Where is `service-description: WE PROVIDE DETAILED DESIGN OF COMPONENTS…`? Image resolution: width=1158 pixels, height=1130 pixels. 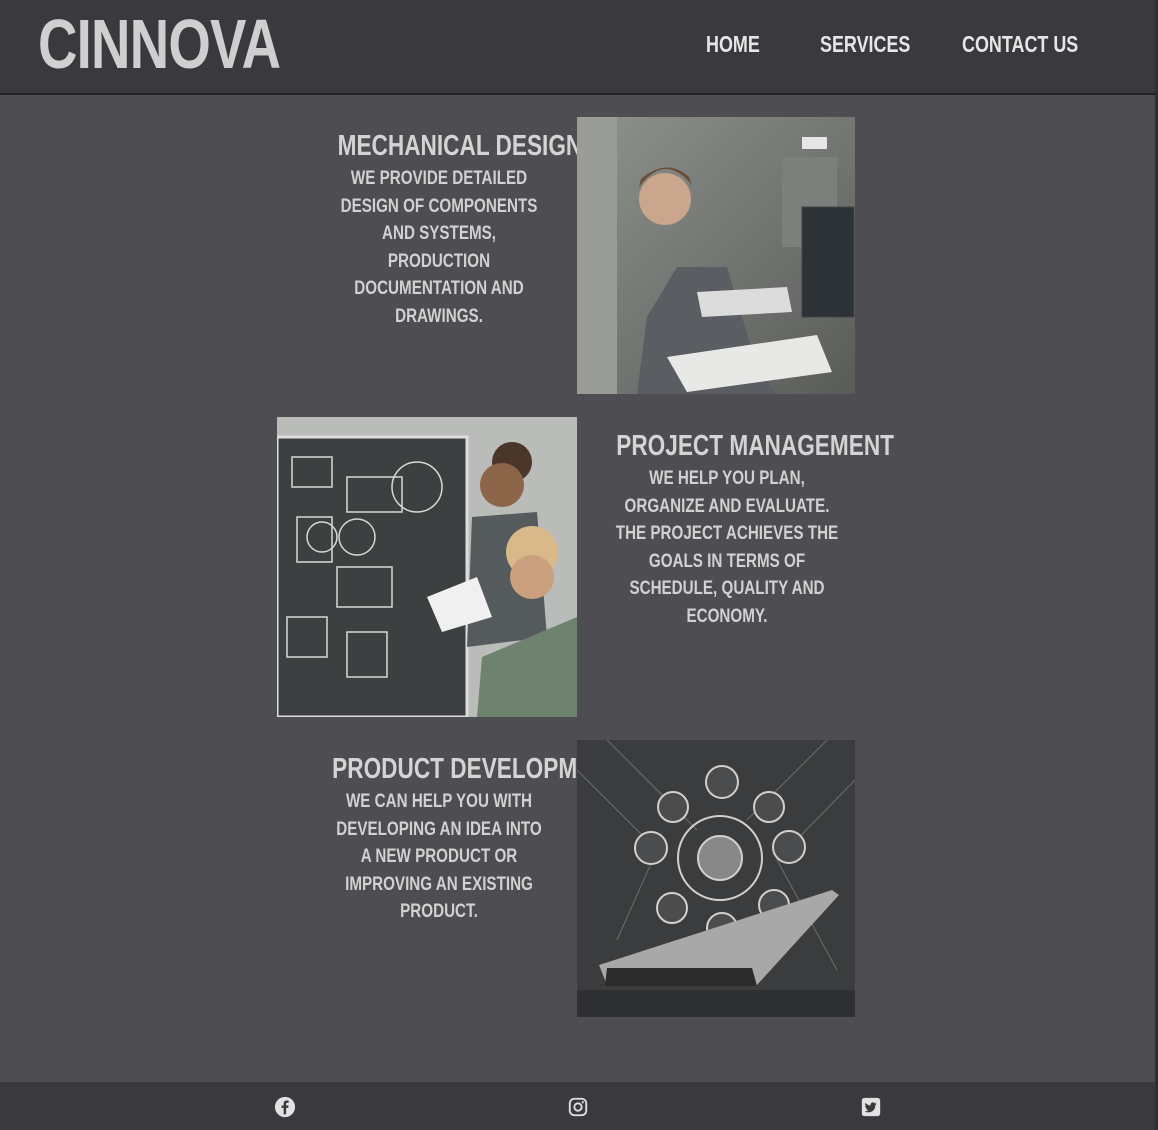
service-description: WE PROVIDE DETAILED DESIGN OF COMPONENTS… is located at coordinates (439, 247).